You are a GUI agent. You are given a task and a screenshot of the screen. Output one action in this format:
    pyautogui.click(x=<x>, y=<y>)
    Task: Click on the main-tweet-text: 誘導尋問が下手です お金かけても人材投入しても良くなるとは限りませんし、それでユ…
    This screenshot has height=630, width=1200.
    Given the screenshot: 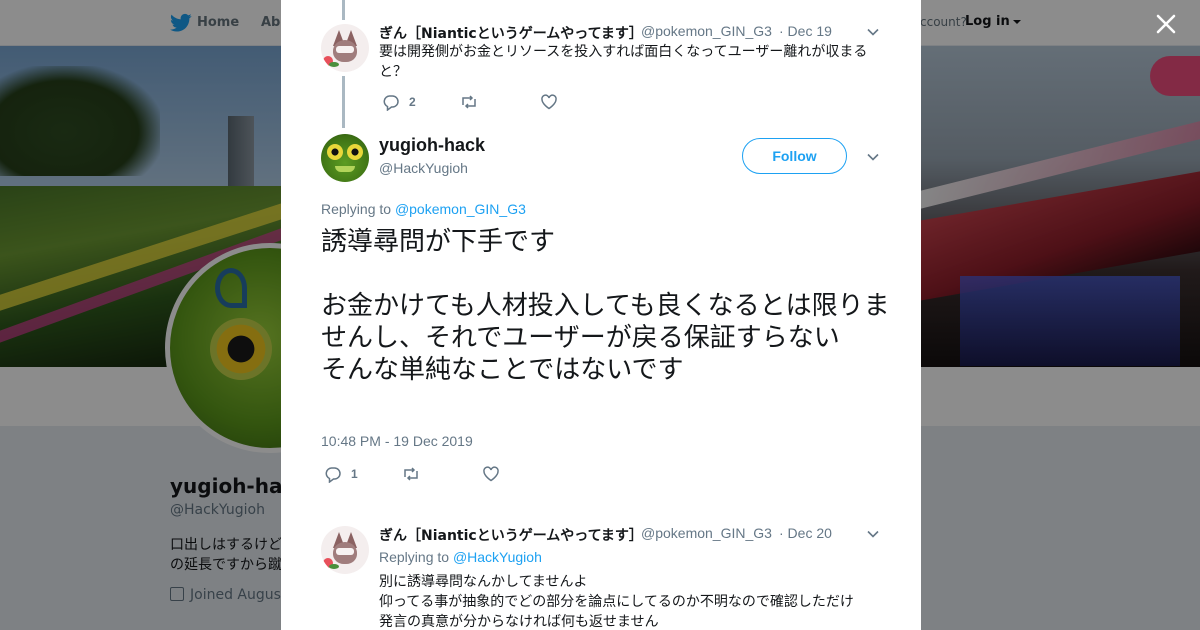 What is the action you would take?
    pyautogui.click(x=605, y=306)
    